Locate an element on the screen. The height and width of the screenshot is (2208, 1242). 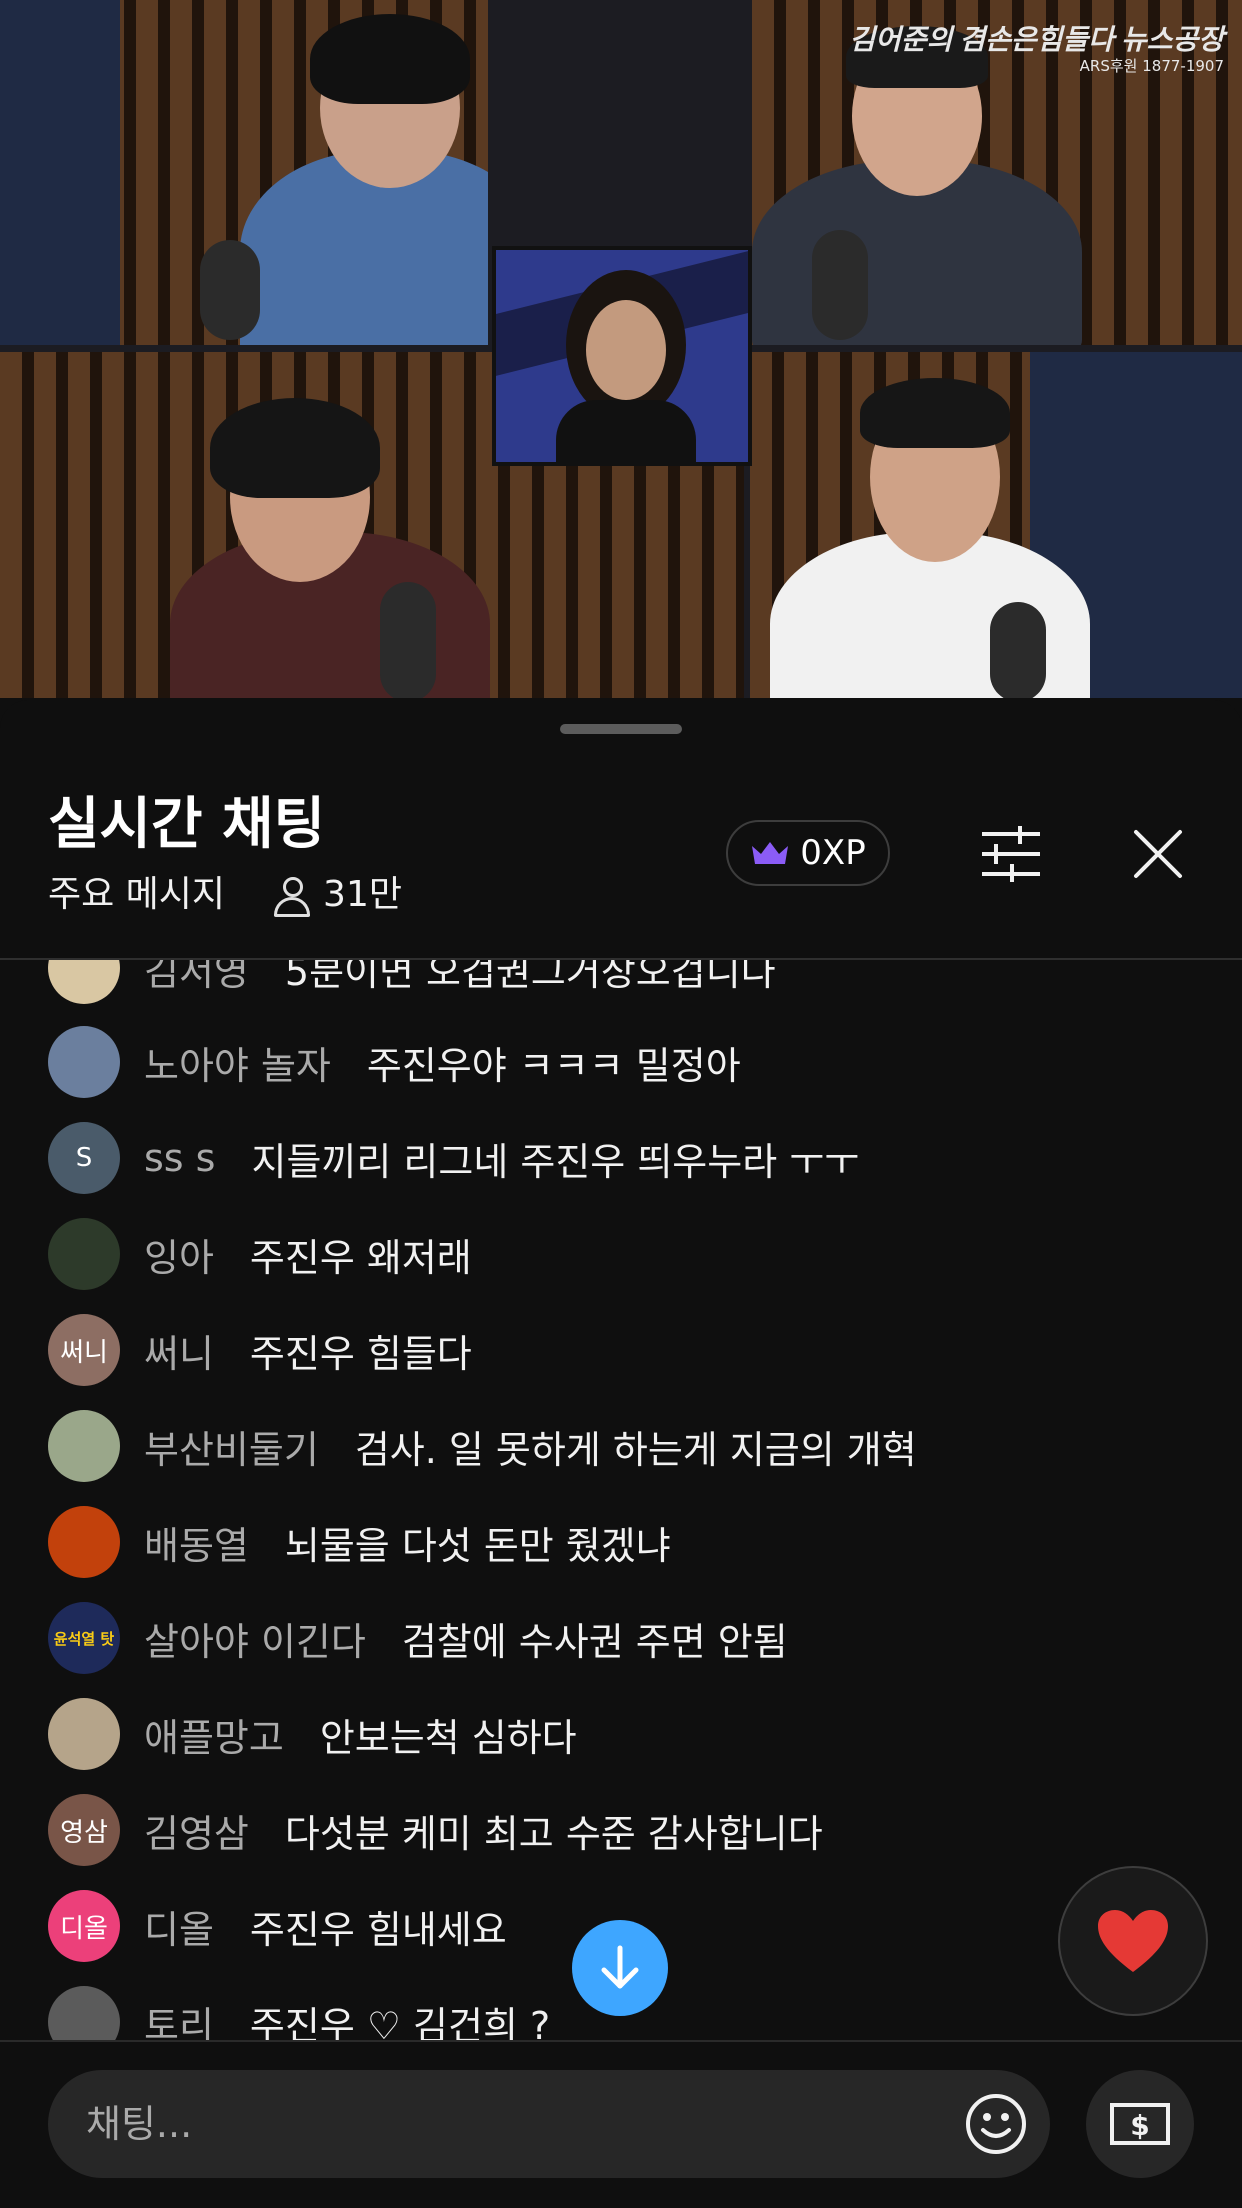
chat-message: 토리 주진우 ♡ 김건희 ? is located at coordinates (299, 2013).